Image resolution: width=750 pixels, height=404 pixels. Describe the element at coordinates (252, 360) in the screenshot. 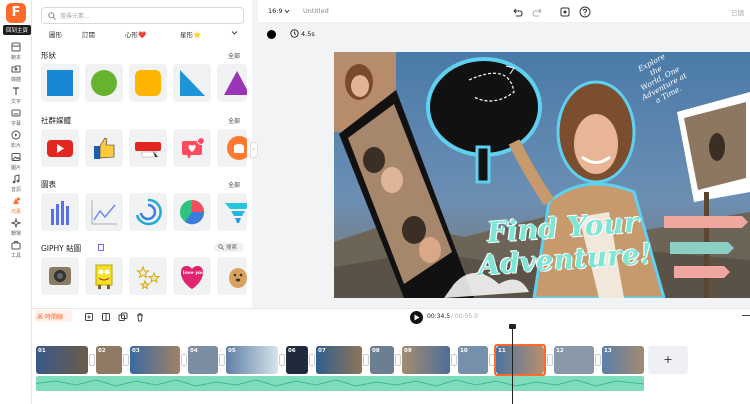

I see `timeline-clip: 05` at that location.